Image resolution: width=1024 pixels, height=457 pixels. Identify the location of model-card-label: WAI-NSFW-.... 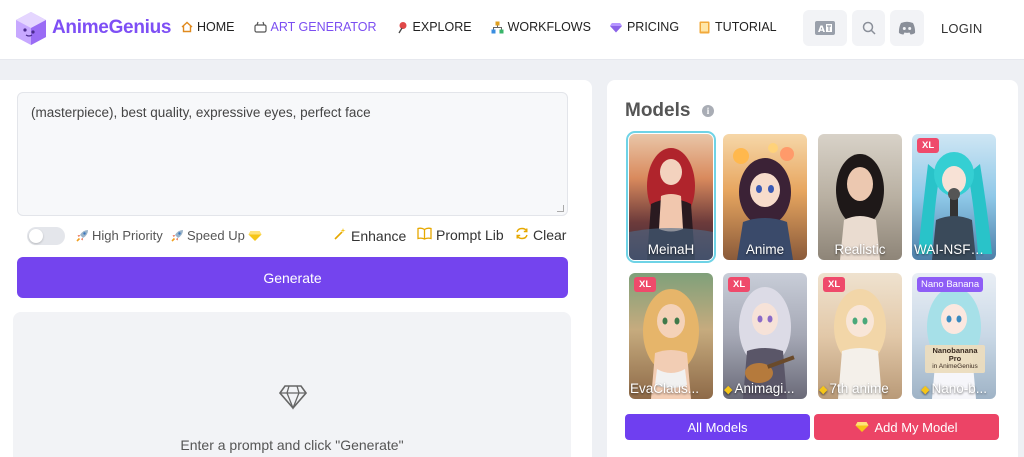
(955, 249).